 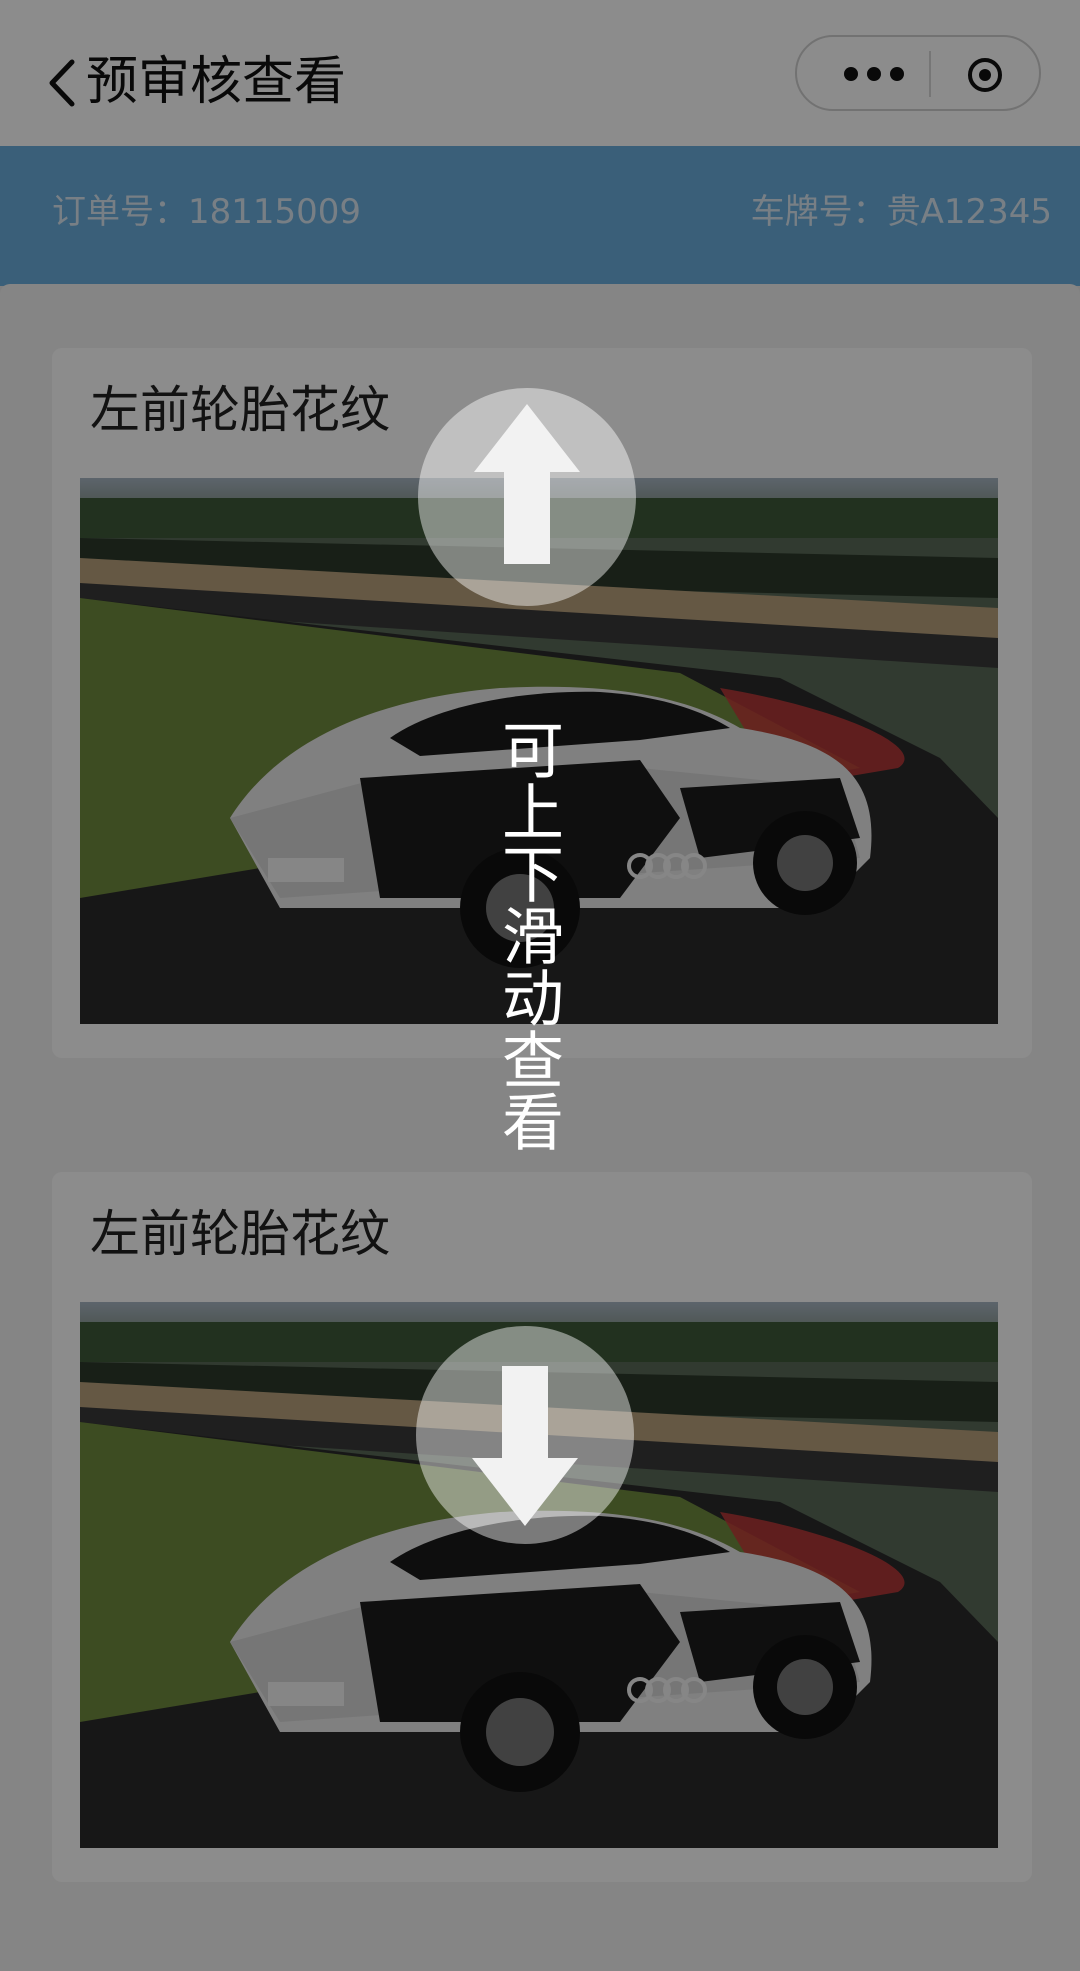 I want to click on scroll-down-indicator, so click(x=525, y=1435).